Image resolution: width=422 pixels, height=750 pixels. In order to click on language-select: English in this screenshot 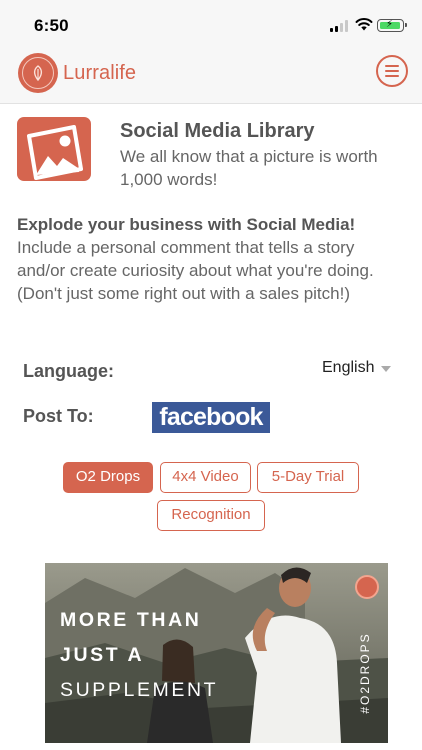, I will do `click(356, 370)`.